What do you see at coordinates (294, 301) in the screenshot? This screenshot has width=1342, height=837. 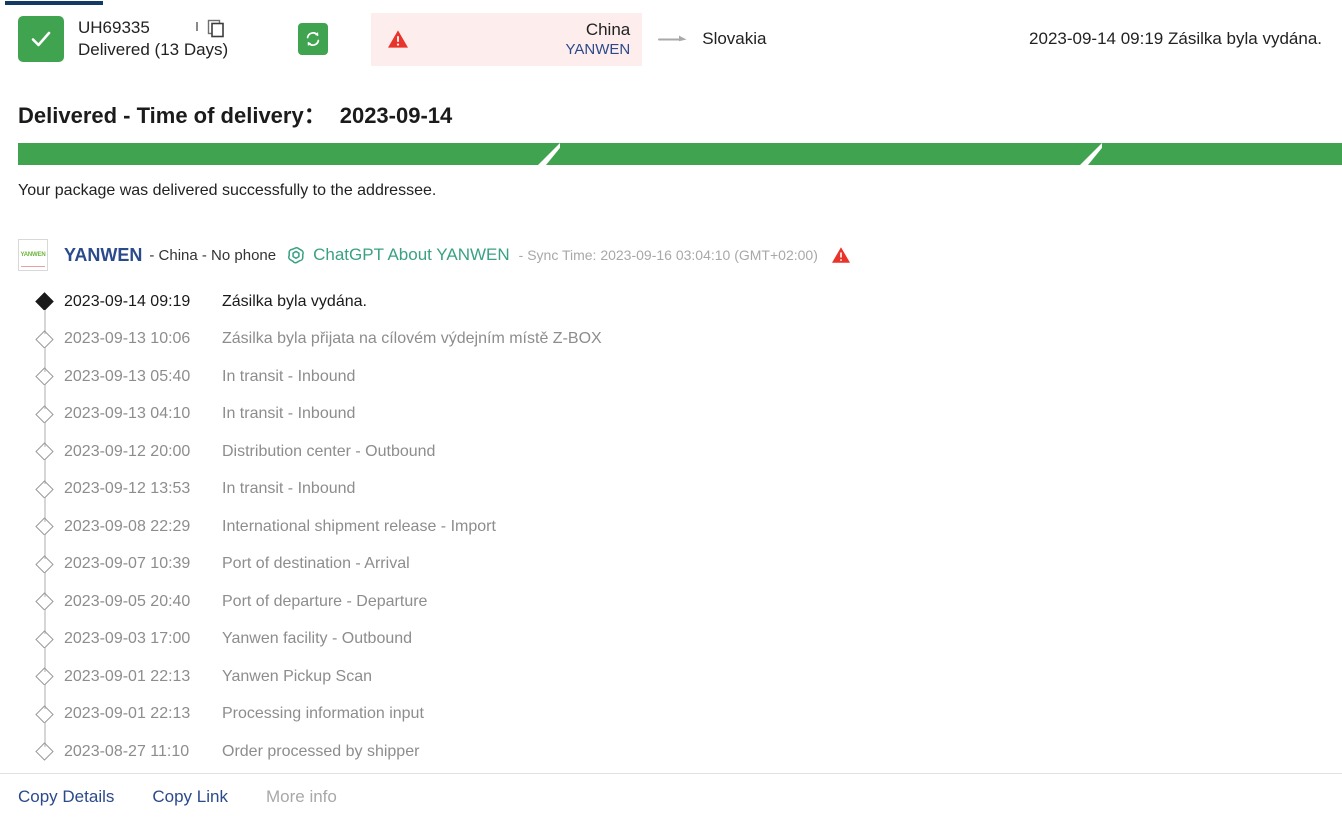 I see `event-description: Zásilka byla vydána.` at bounding box center [294, 301].